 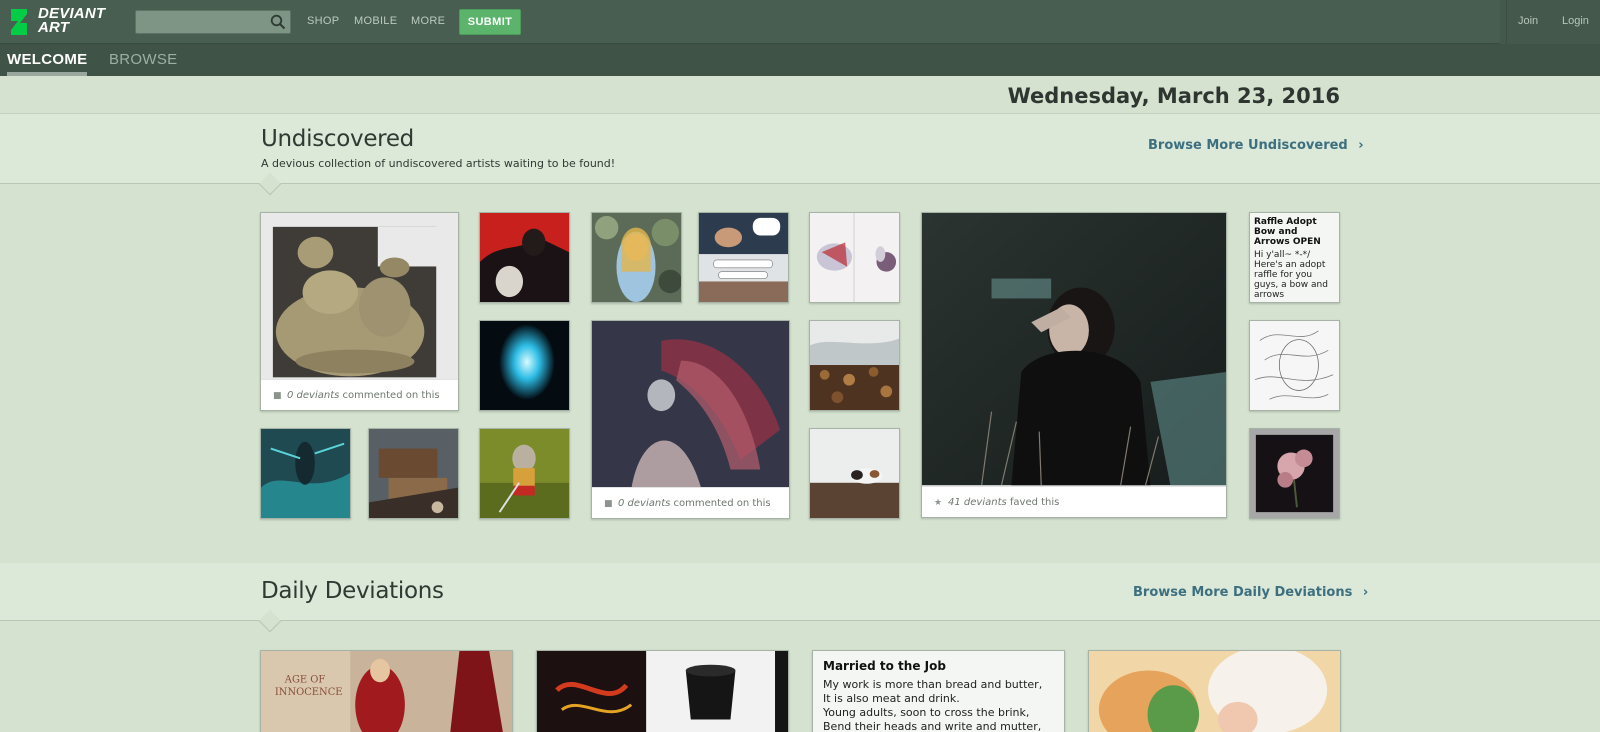 What do you see at coordinates (305, 679) in the screenshot?
I see `svg-text: AGE OF` at bounding box center [305, 679].